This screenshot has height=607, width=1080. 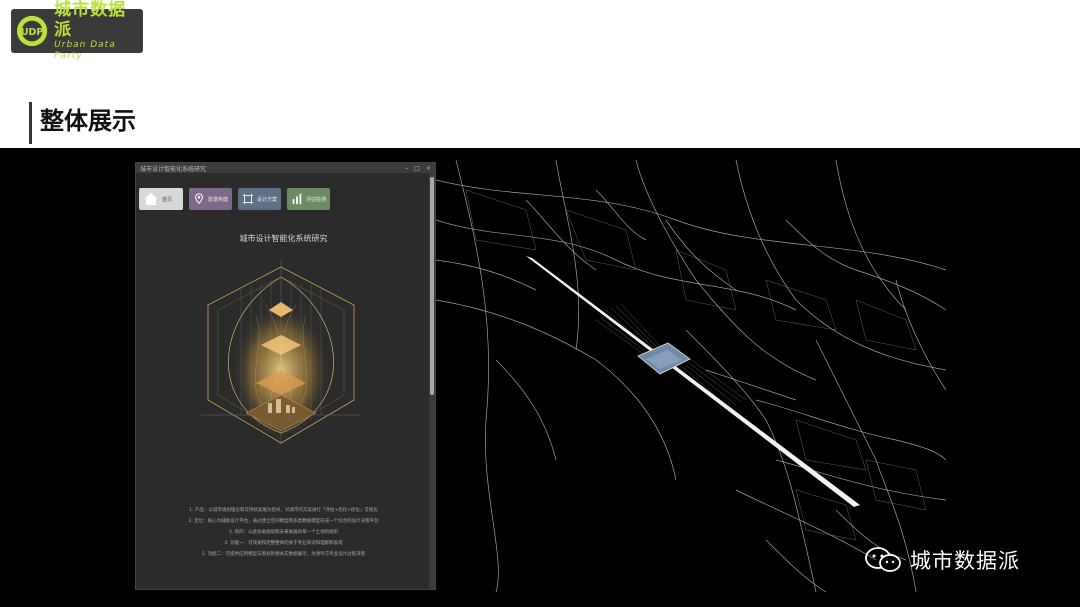 I want to click on nav-home-label: 首页, so click(x=167, y=199).